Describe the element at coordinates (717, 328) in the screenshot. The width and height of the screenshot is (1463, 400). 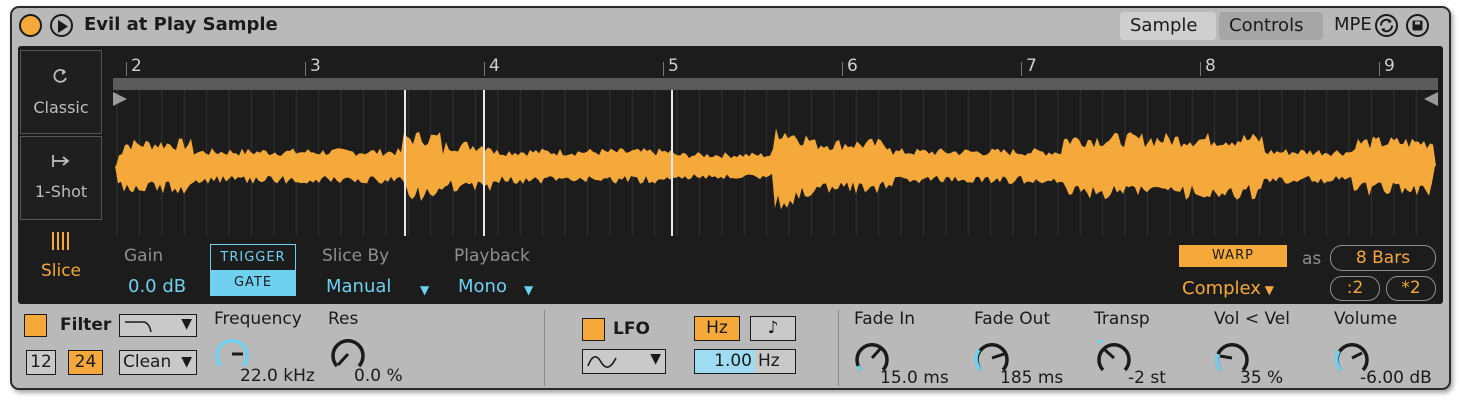
I see `lfo-hz-mode-button: Hz` at that location.